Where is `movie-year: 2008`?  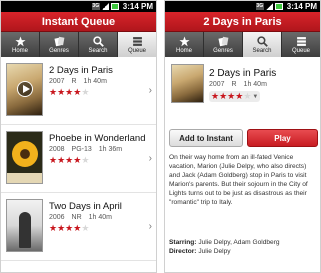 movie-year: 2008 is located at coordinates (57, 149).